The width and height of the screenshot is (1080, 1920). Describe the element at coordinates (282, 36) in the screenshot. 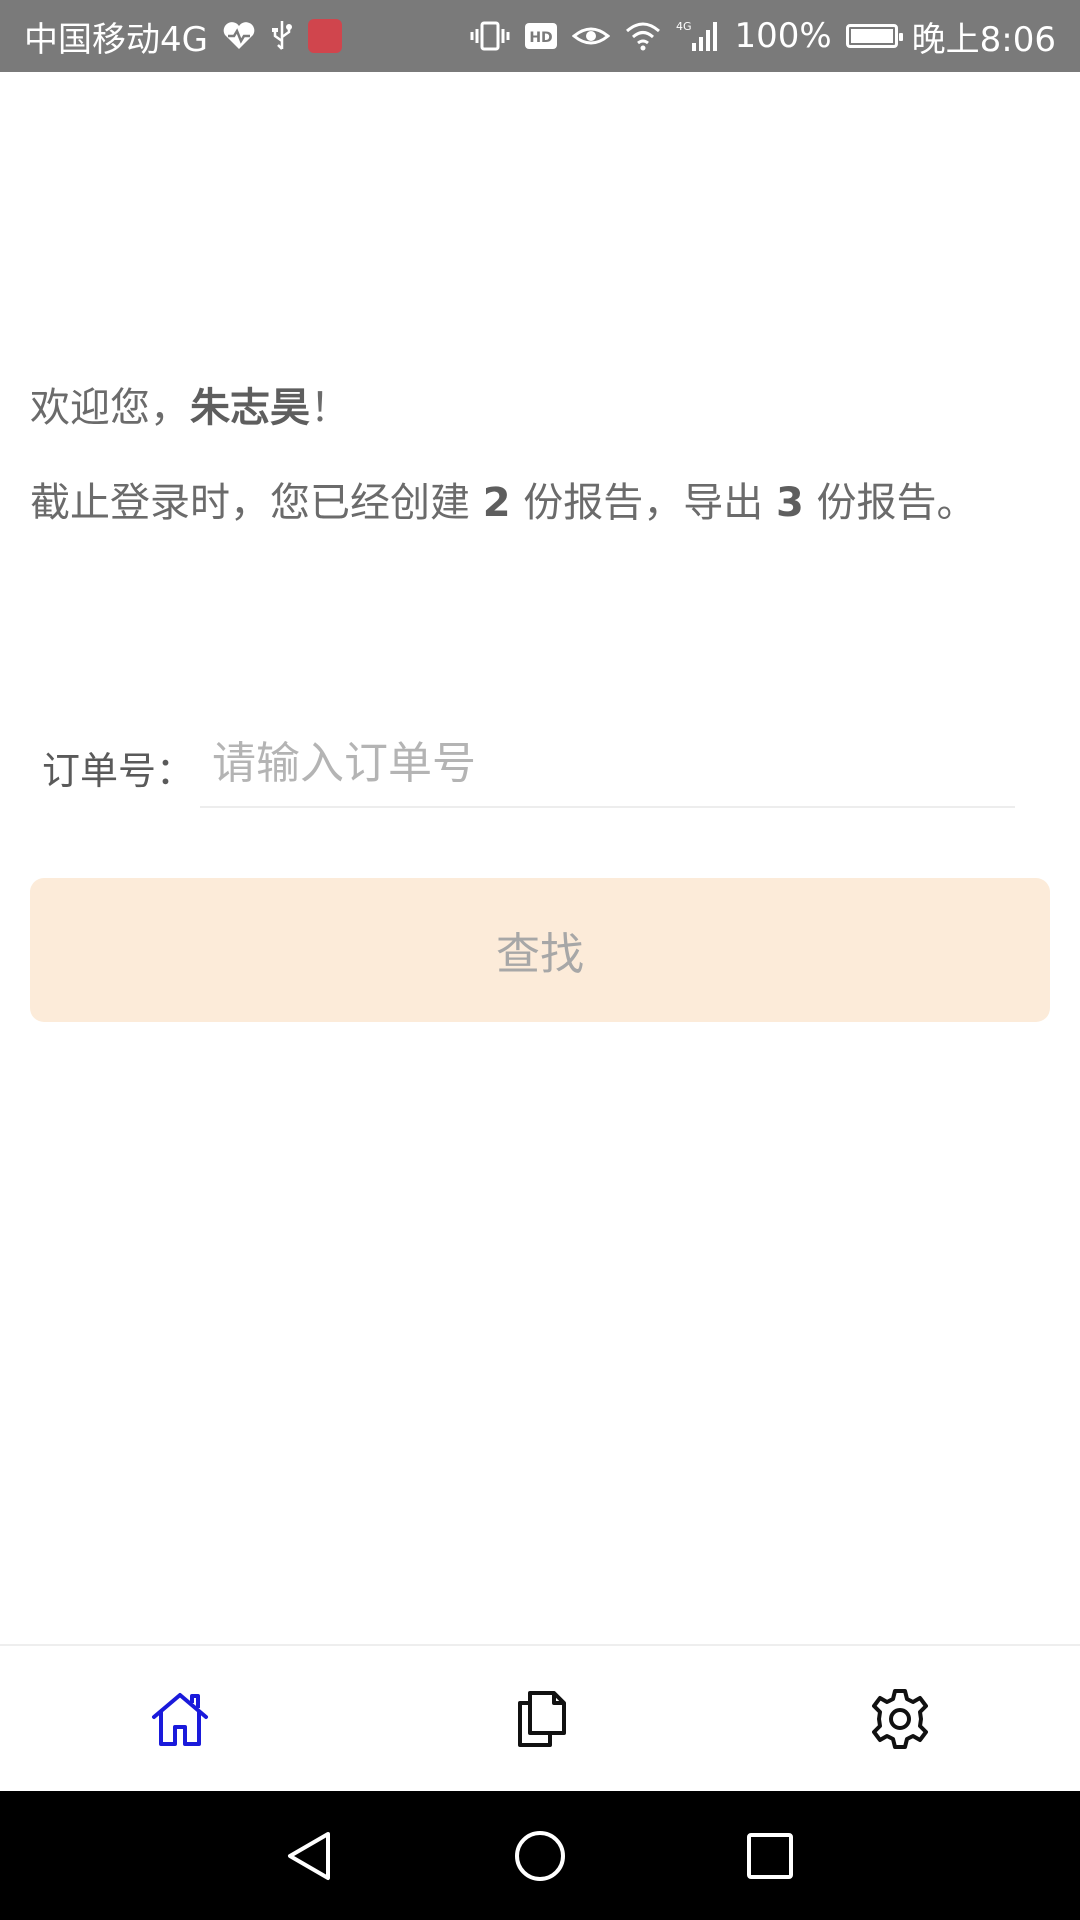

I see `usb-icon` at that location.